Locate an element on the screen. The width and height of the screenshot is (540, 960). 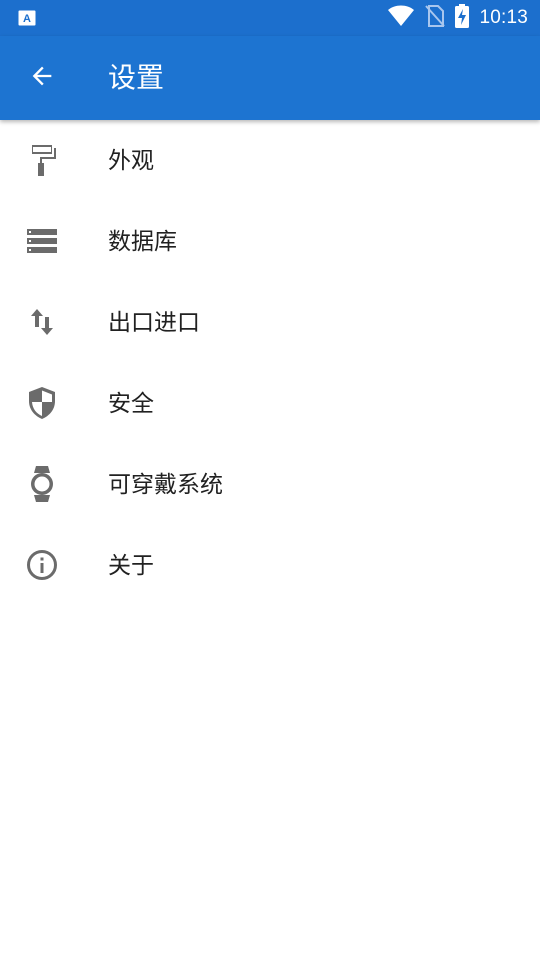
watch-icon is located at coordinates (42, 484).